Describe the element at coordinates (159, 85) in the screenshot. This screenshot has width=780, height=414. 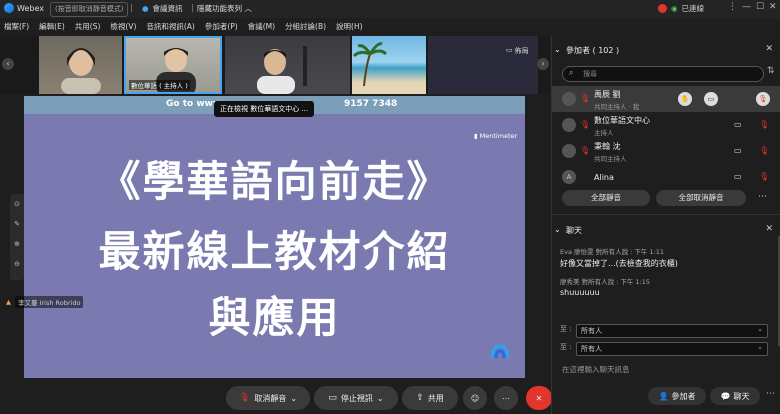
I see `tile-caption: 數位華語 ( 主持人 )` at that location.